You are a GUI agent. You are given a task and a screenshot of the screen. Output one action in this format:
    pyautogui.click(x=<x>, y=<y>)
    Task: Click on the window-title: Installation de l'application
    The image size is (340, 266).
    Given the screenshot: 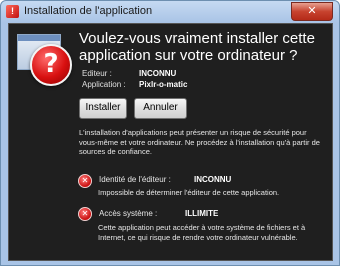 What is the action you would take?
    pyautogui.click(x=88, y=11)
    